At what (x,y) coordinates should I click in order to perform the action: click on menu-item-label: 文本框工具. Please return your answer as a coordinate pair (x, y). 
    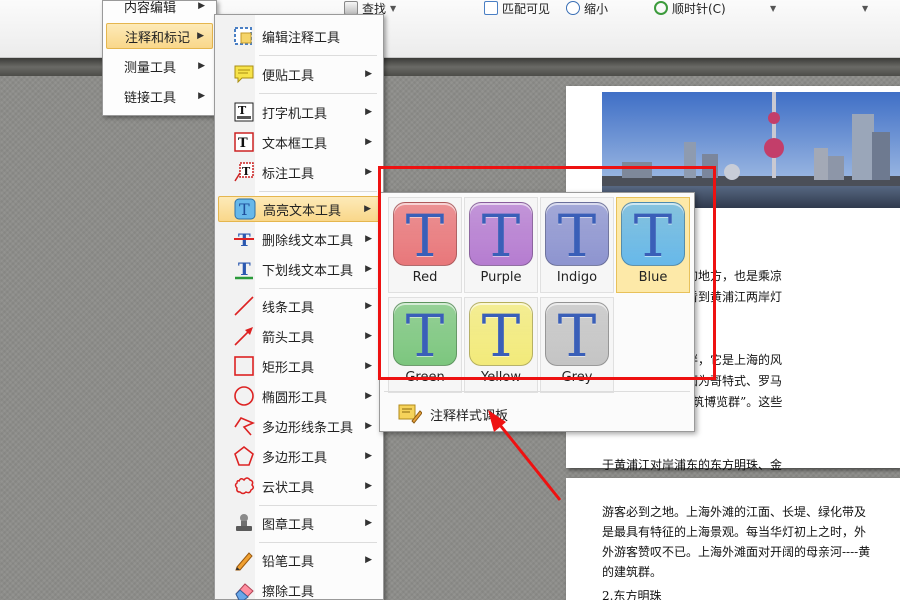
    Looking at the image, I should click on (295, 144).